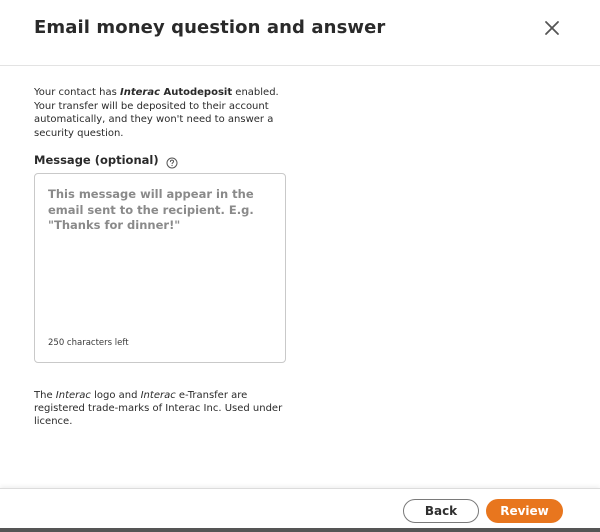 The width and height of the screenshot is (600, 532). What do you see at coordinates (73, 395) in the screenshot?
I see `legal-brand-1: Interac` at bounding box center [73, 395].